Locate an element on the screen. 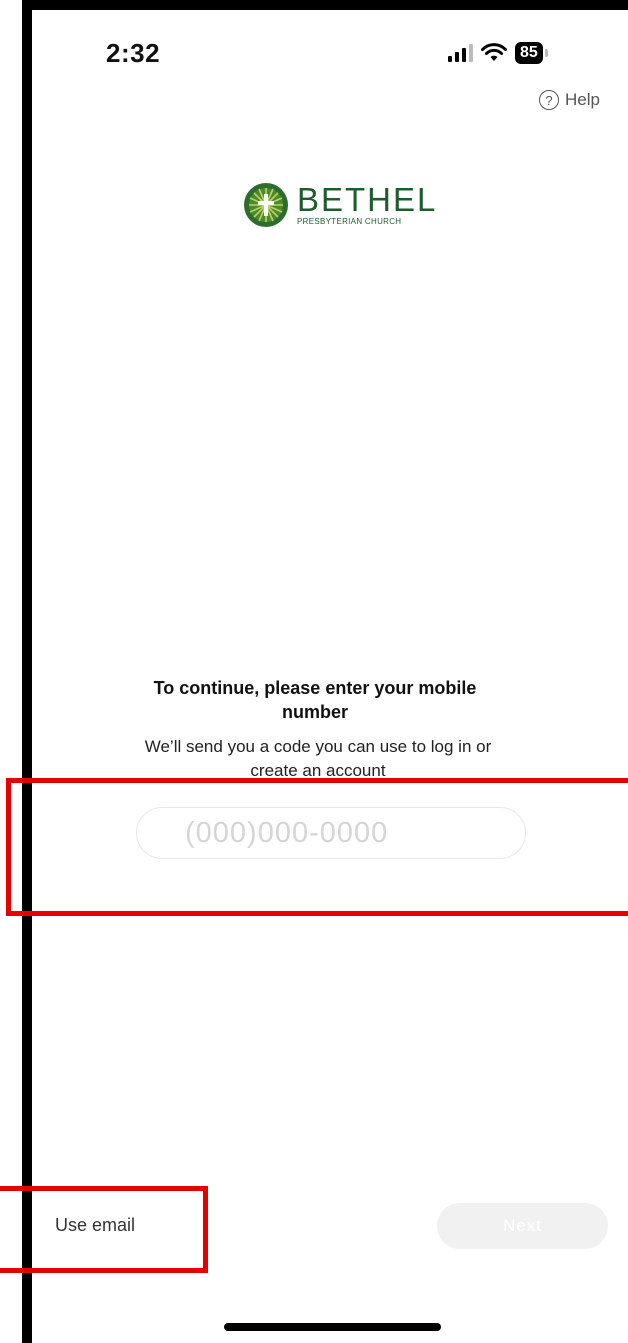  frame-border-top is located at coordinates (325, 5).